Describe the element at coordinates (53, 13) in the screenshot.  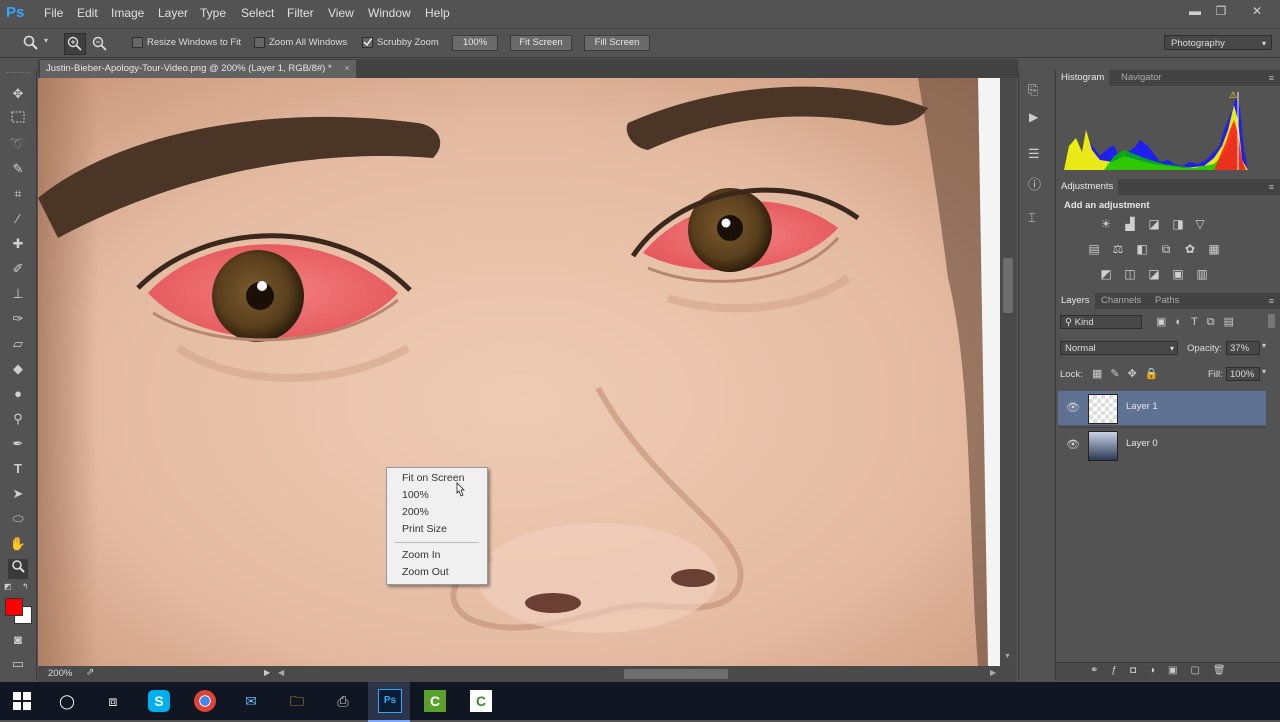
I see `menu-file: File` at that location.